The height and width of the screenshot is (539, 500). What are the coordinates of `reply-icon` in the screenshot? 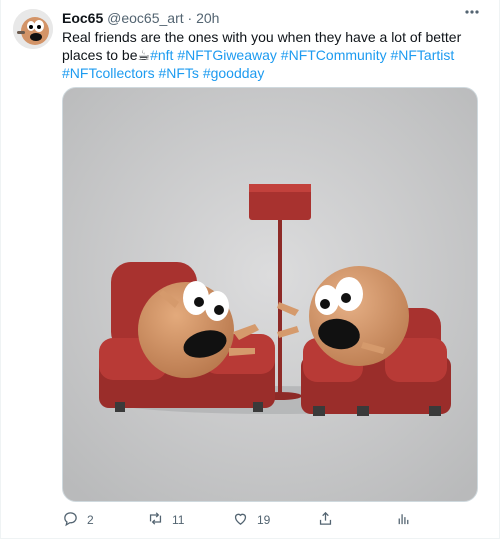 It's located at (70, 520).